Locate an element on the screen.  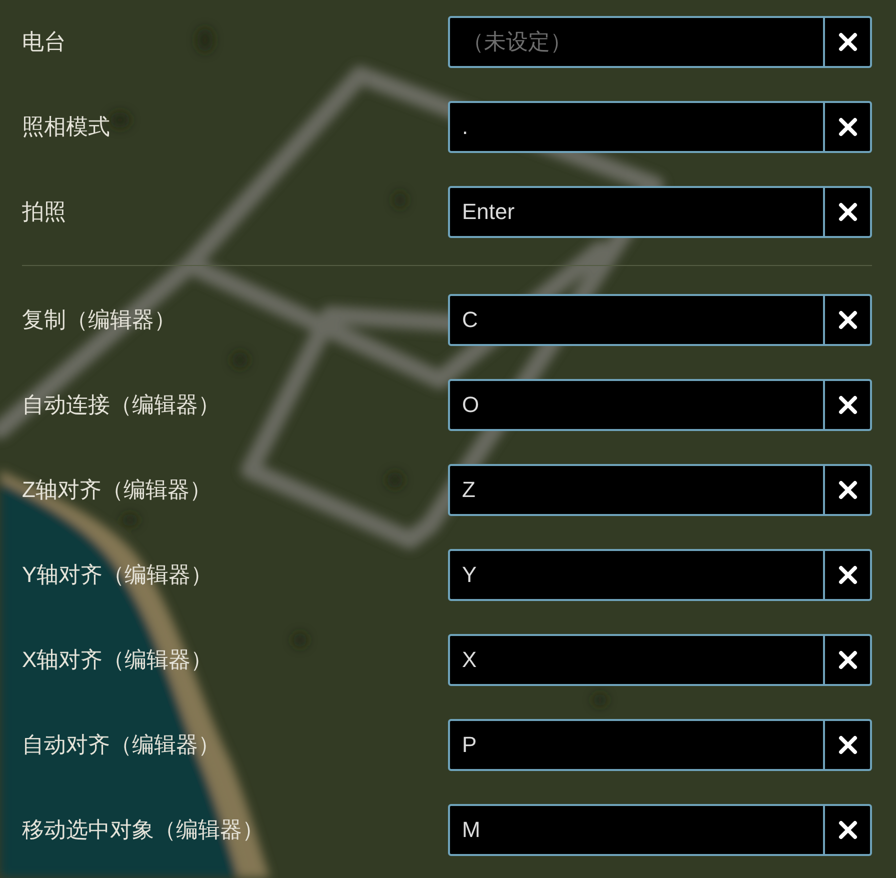
action-label: 自动连接（编辑器） is located at coordinates (121, 405).